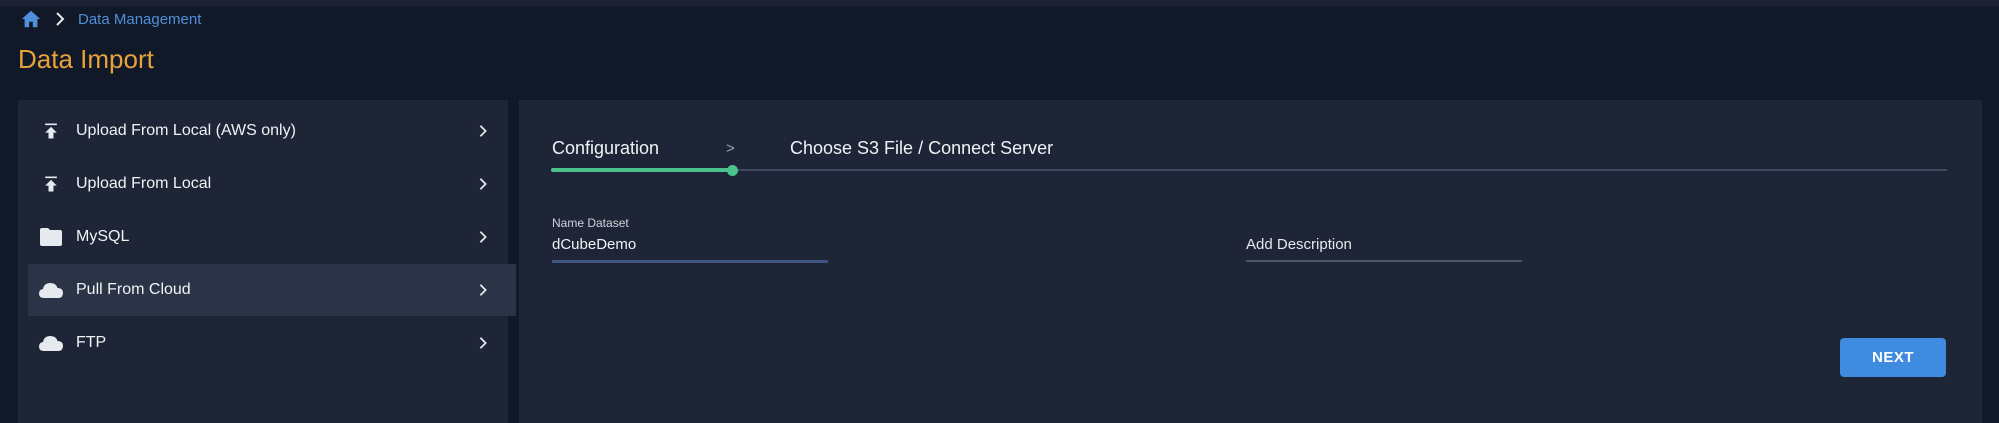 The width and height of the screenshot is (1999, 423). I want to click on folder-icon, so click(51, 237).